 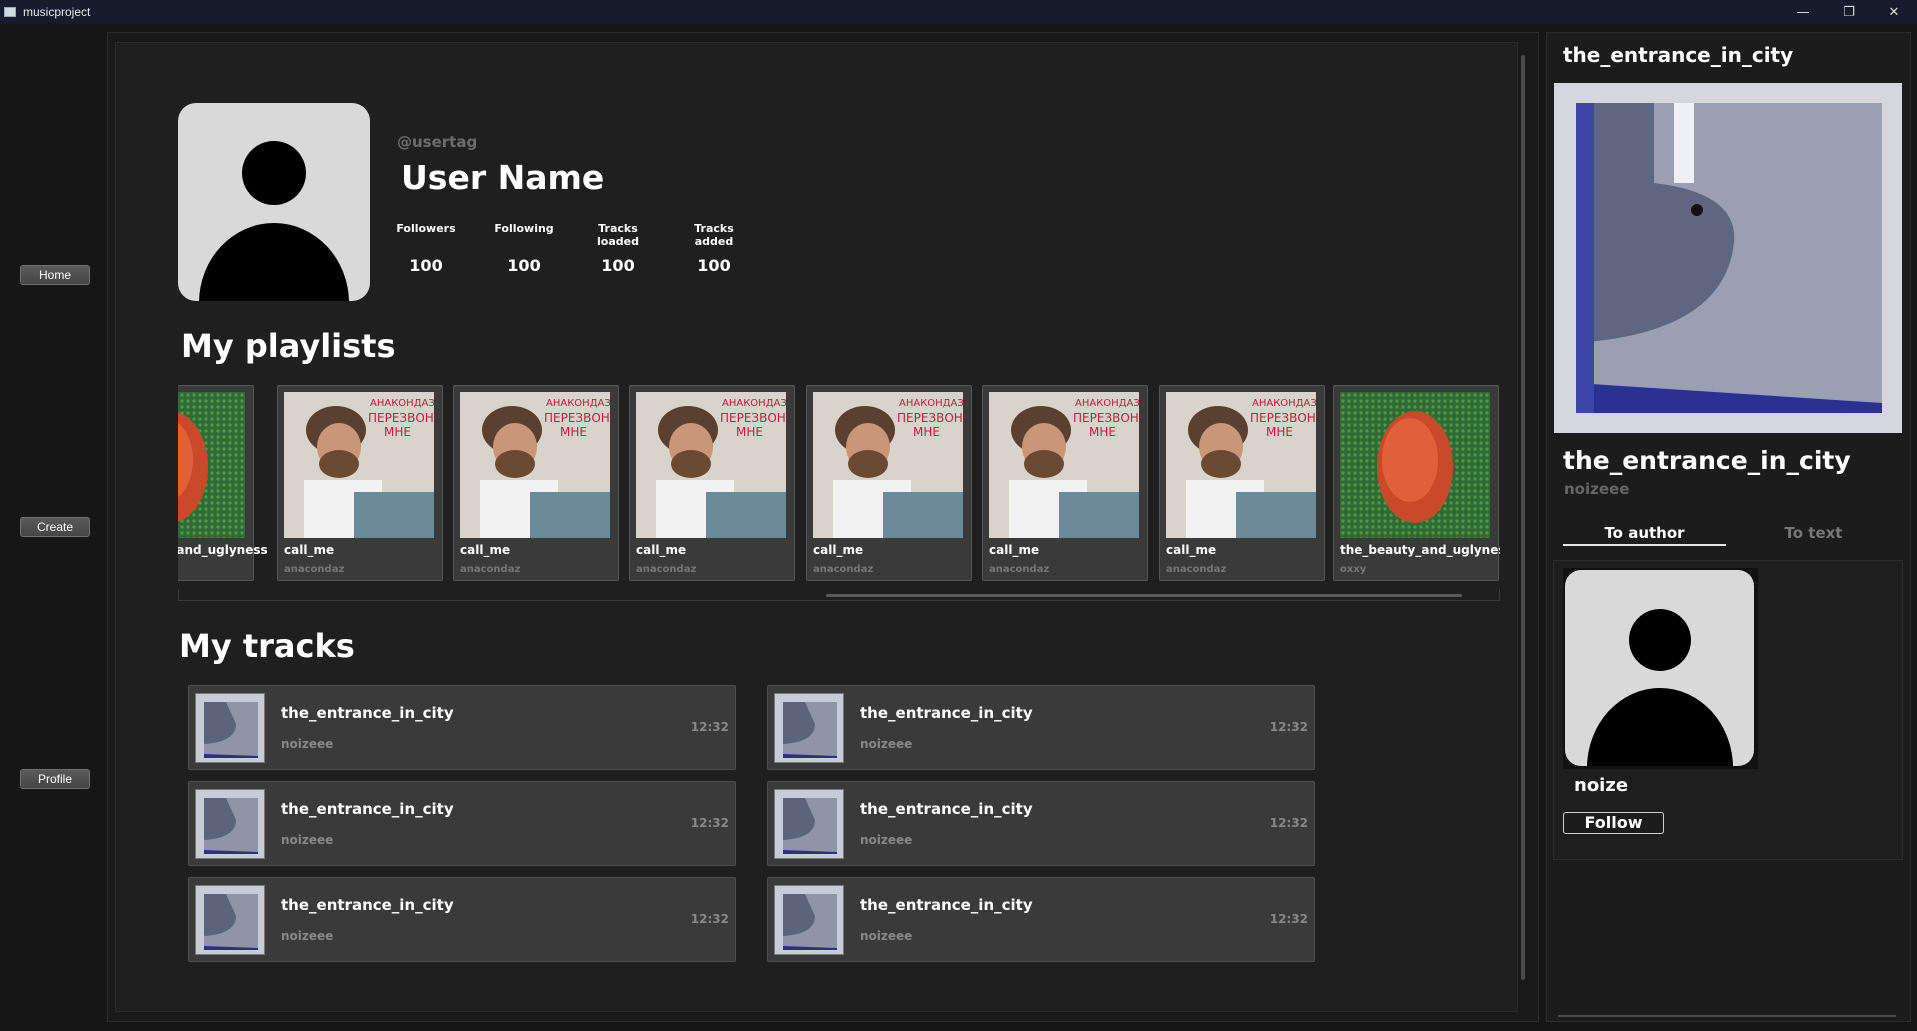 What do you see at coordinates (618, 265) in the screenshot?
I see `stat-value-tracks-loaded: 100` at bounding box center [618, 265].